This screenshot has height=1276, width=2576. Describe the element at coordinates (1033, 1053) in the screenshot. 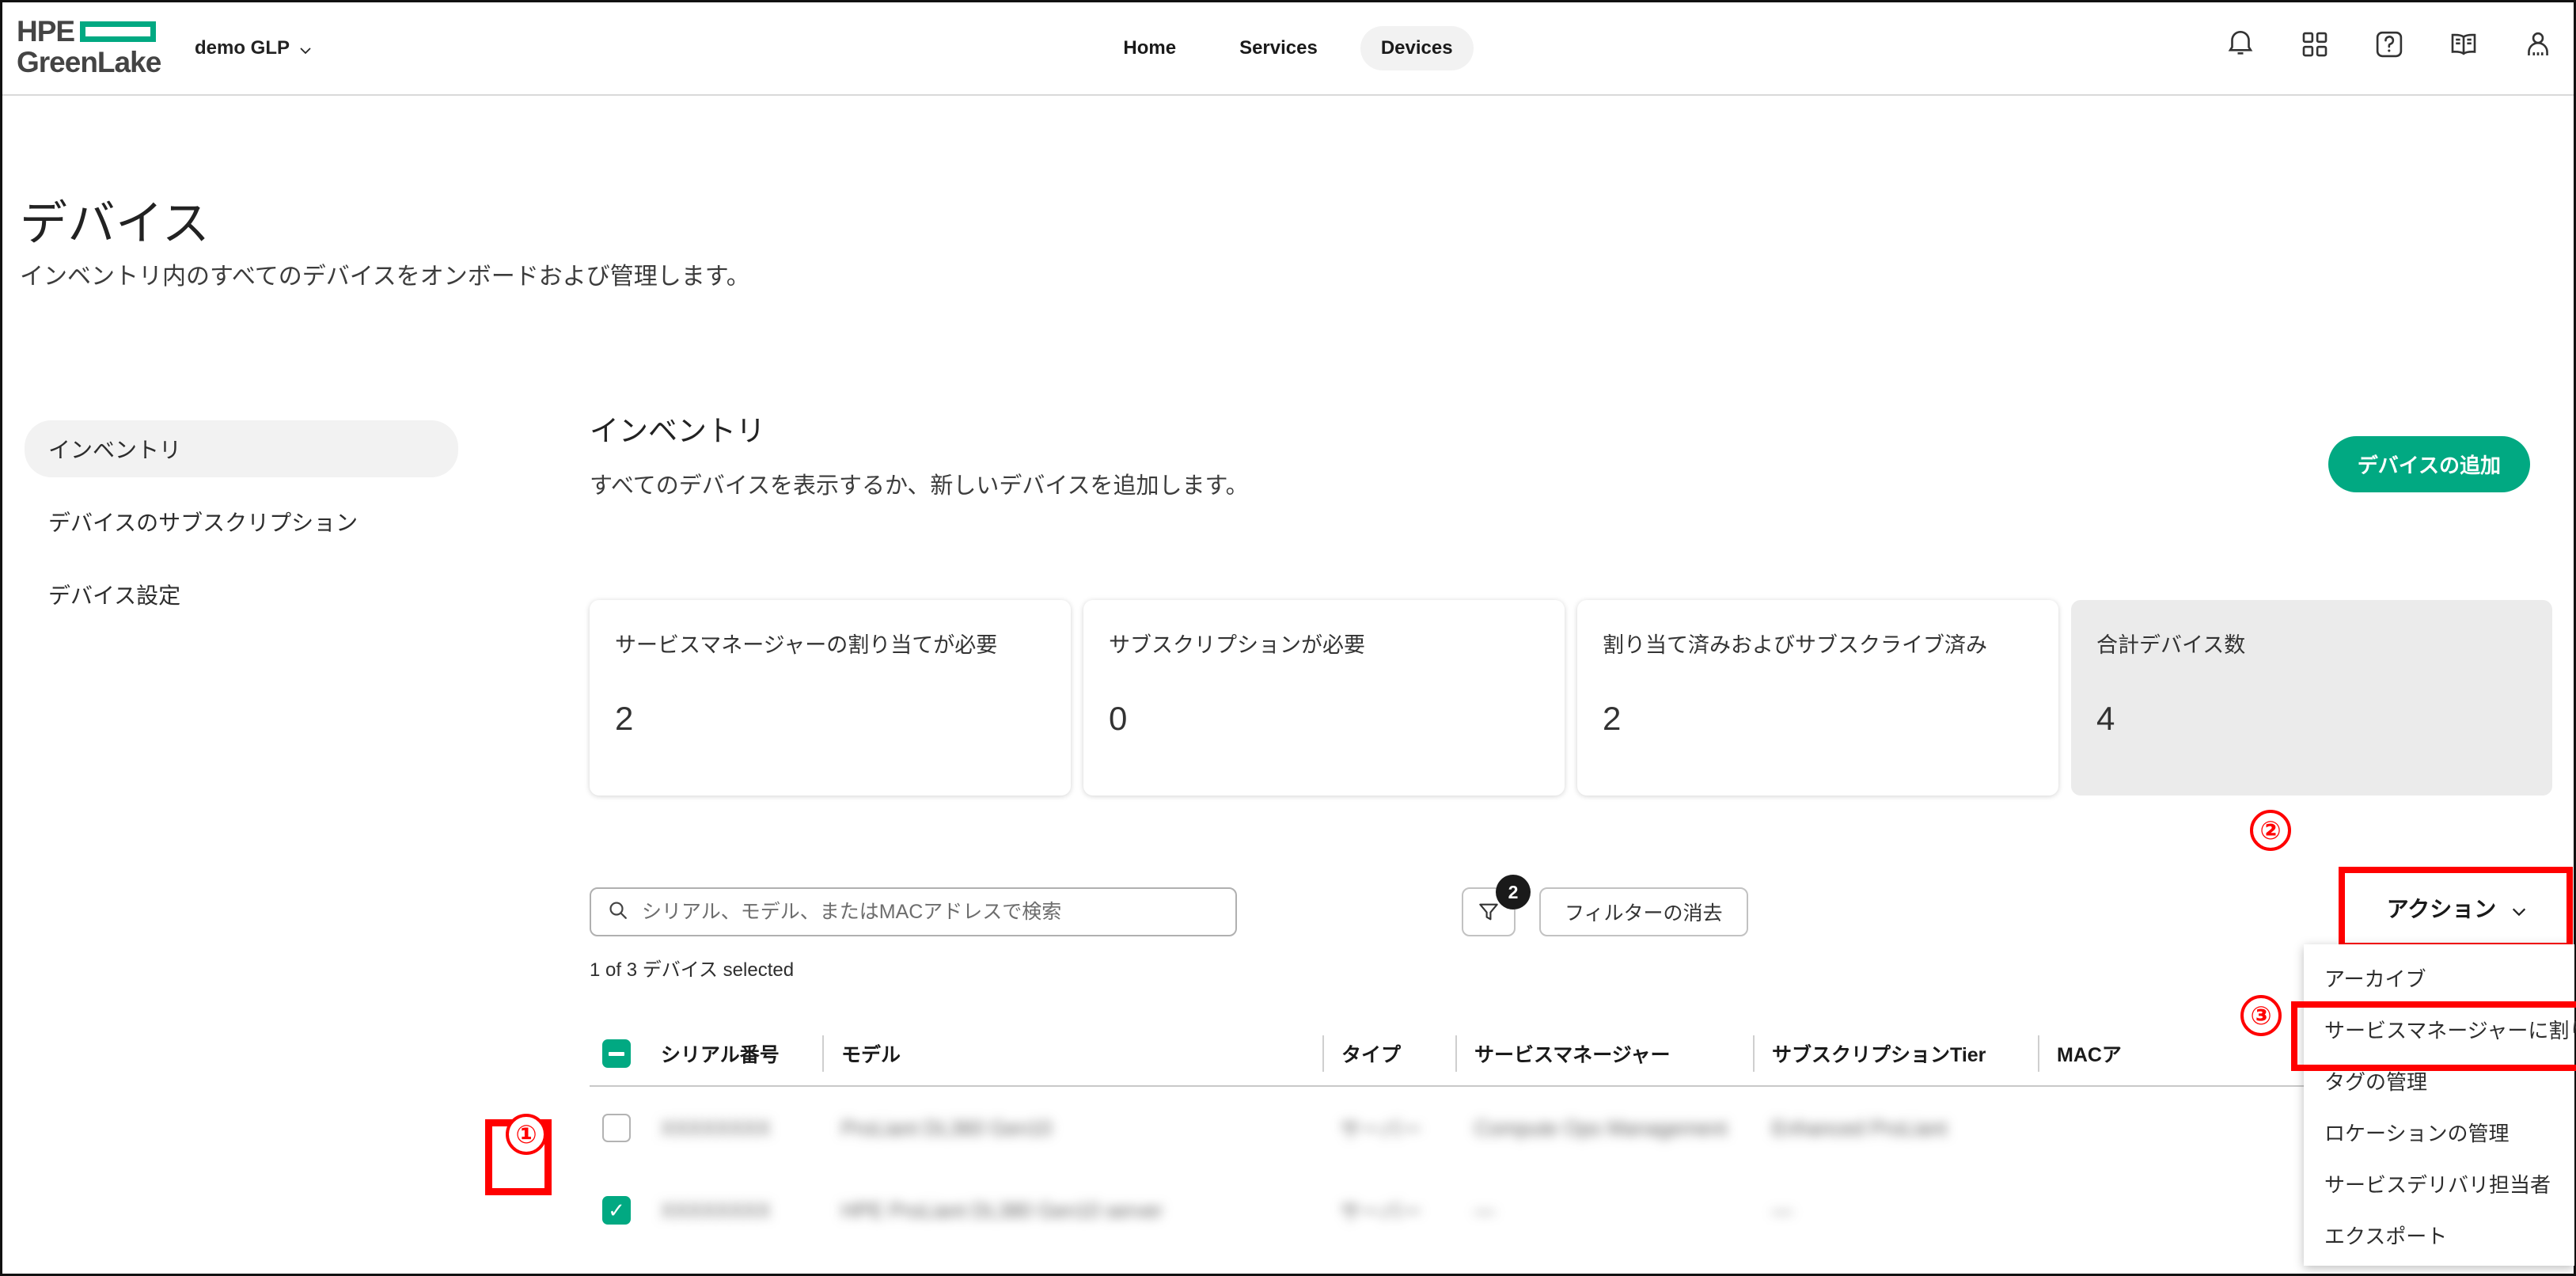

I see `column-header-model: モデル` at that location.